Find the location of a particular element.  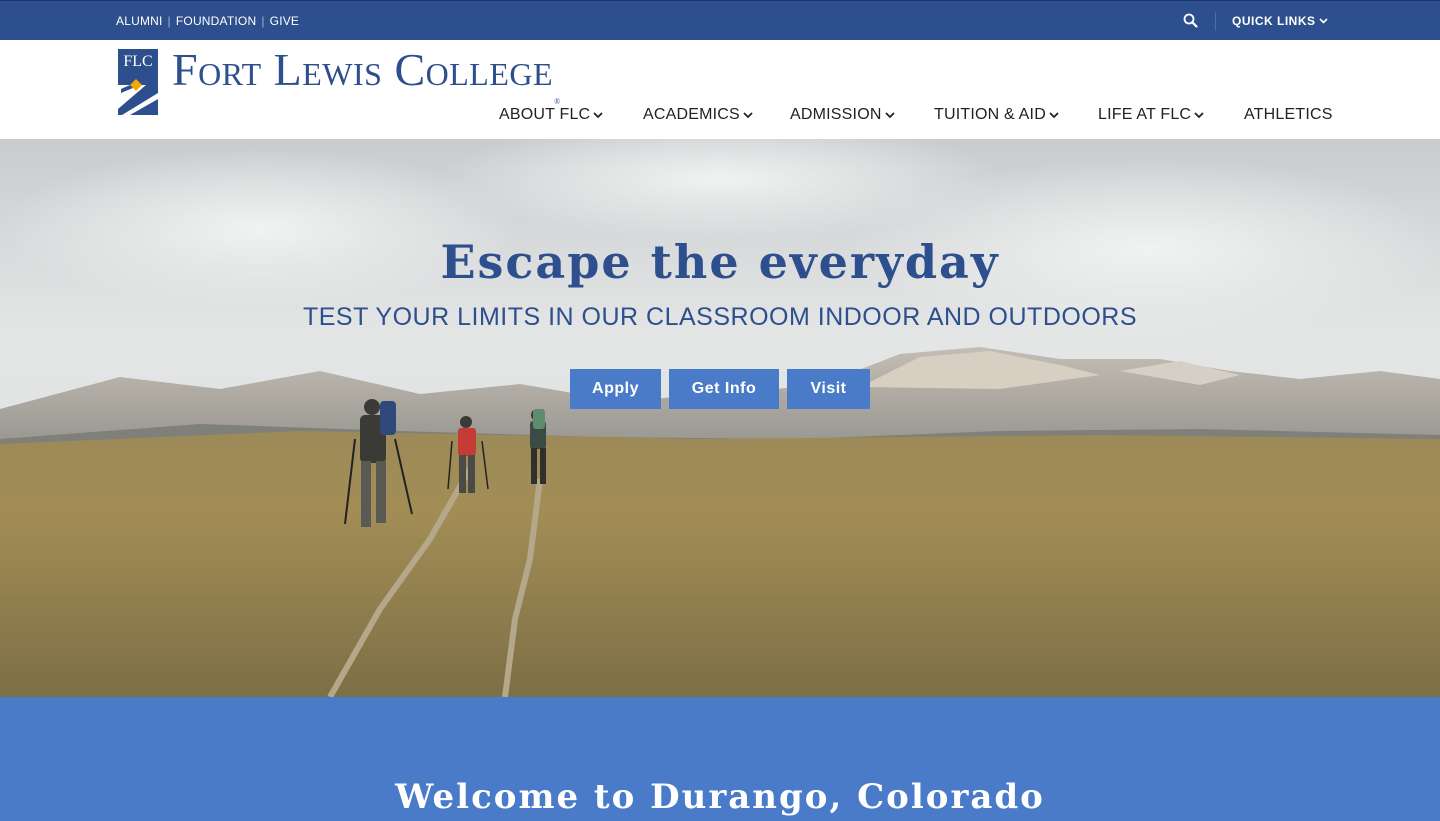

nav-about-flc: ABOUT FLC is located at coordinates (551, 115).